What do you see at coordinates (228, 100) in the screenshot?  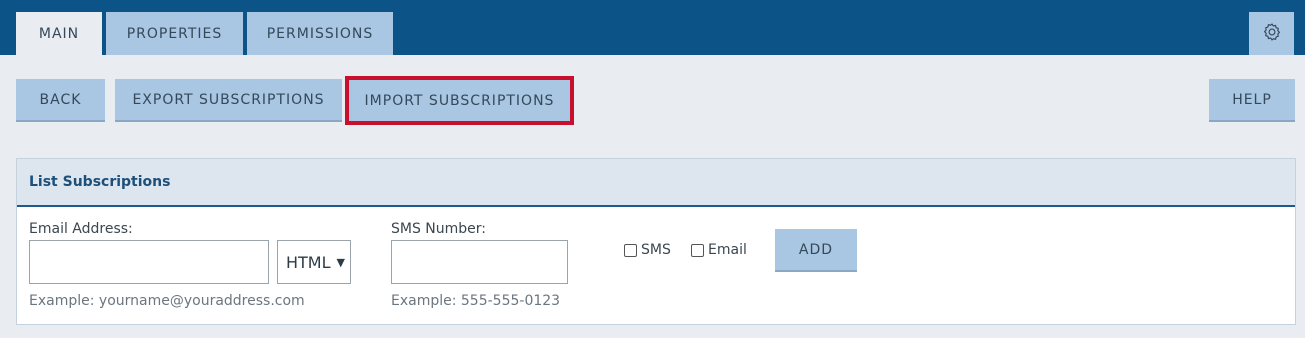 I see `export-subscriptions-button: EXPORT SUBSCRIPTIONS` at bounding box center [228, 100].